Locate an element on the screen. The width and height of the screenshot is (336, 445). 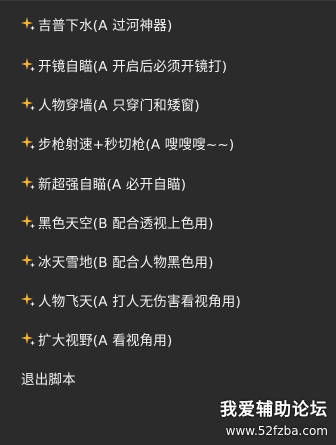
exit-script-label: 退出脚本 is located at coordinates (48, 380).